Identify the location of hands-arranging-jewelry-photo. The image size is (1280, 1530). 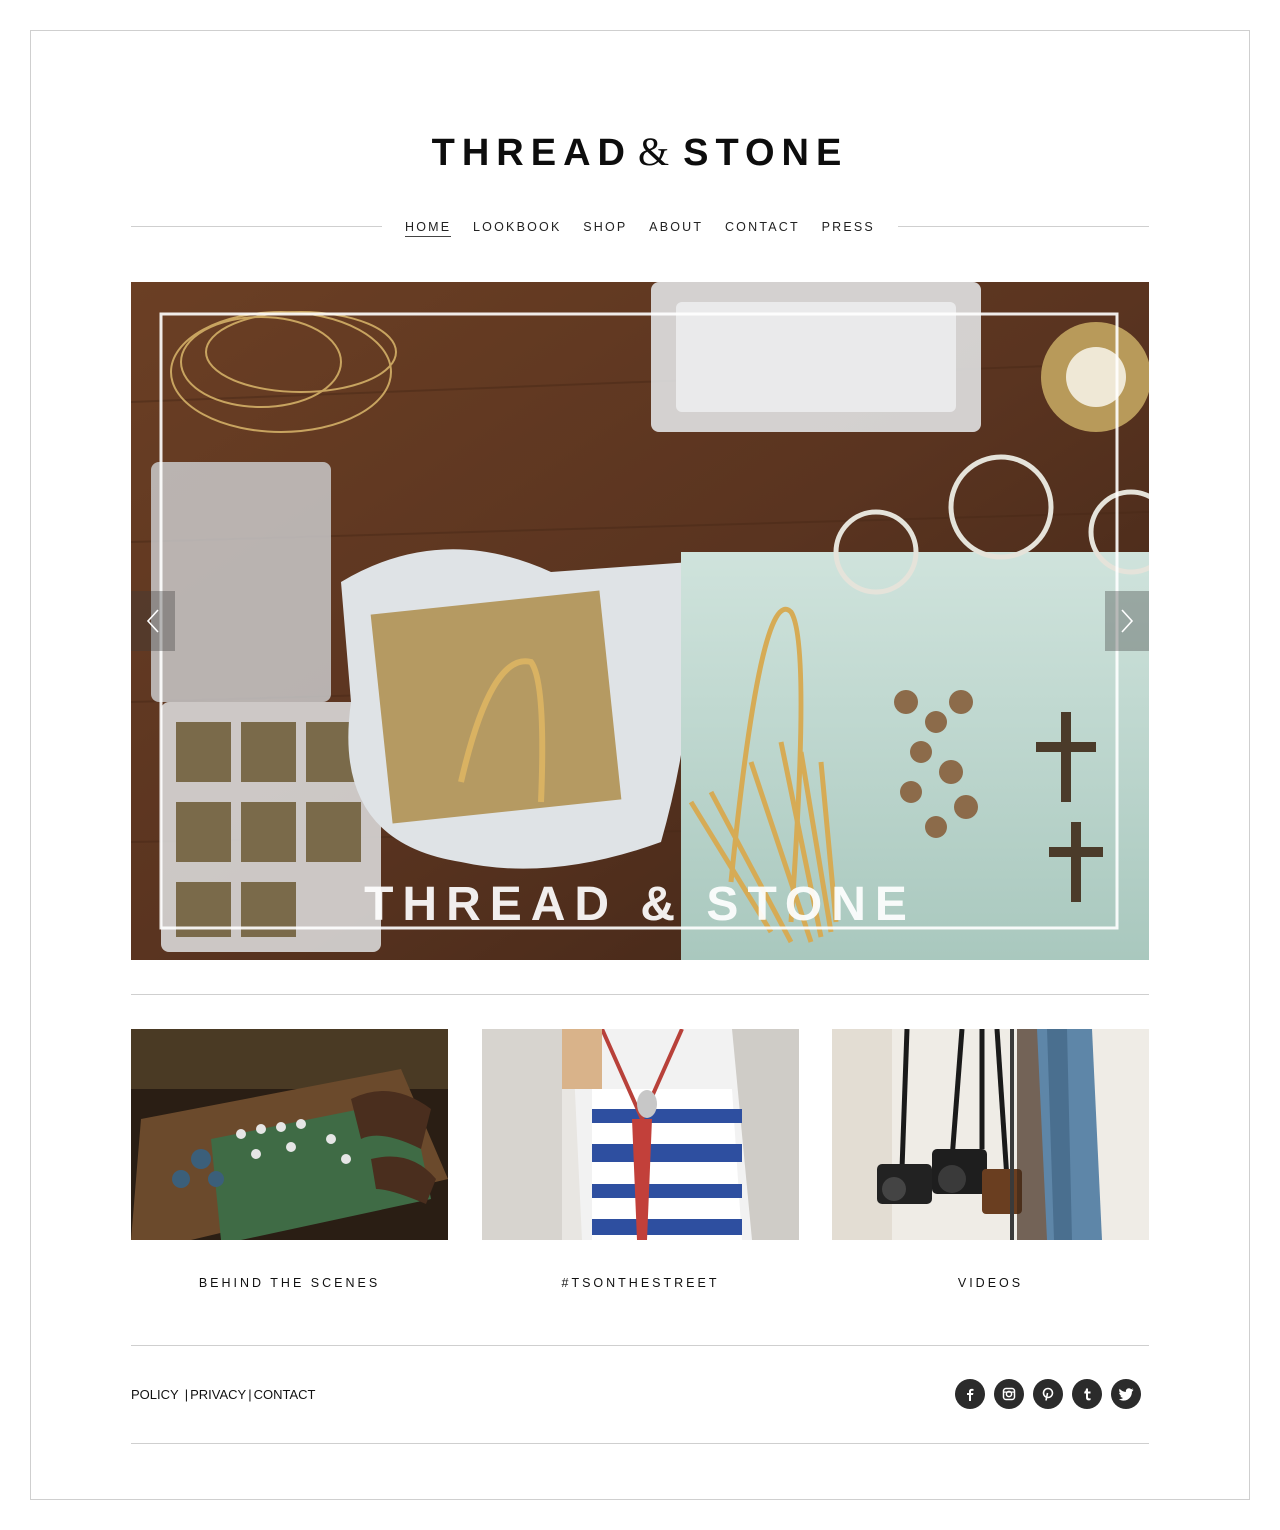
(289, 1134).